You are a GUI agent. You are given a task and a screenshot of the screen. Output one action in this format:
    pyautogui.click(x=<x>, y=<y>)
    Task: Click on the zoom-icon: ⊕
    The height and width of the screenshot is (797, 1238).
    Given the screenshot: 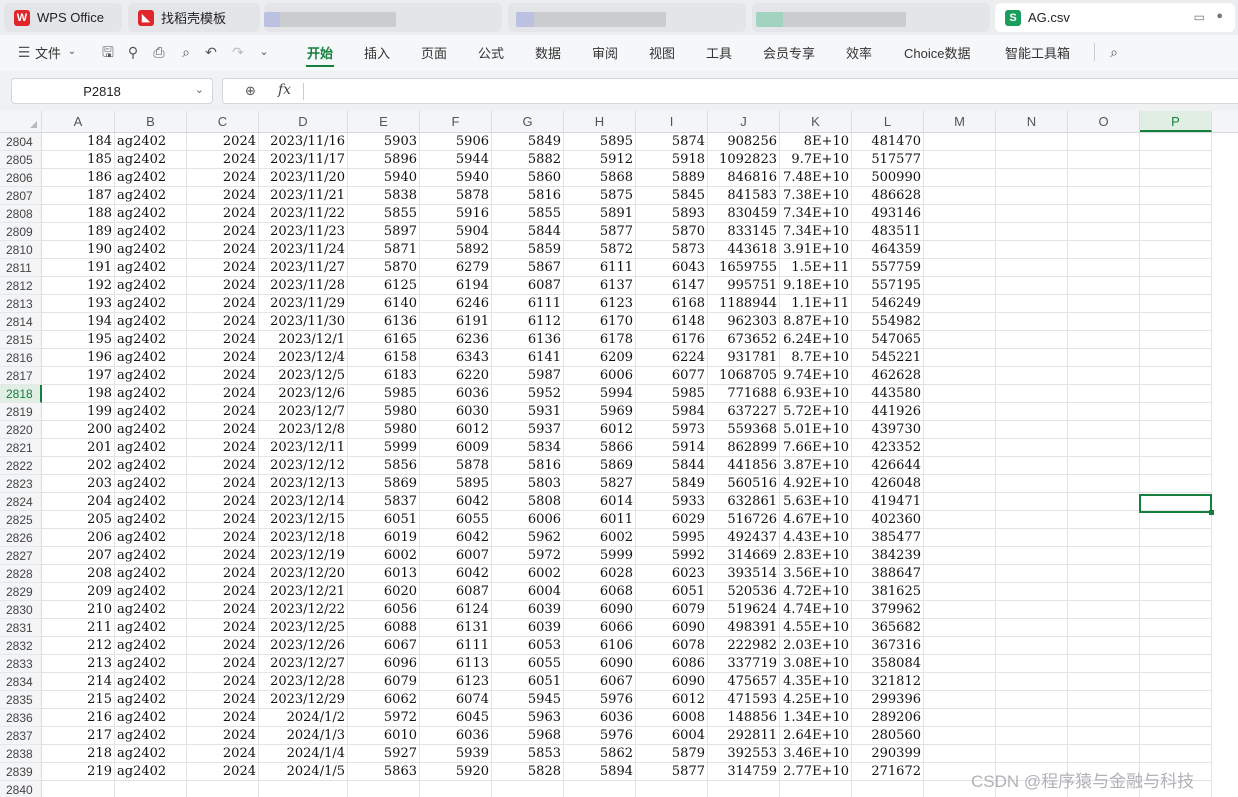 What is the action you would take?
    pyautogui.click(x=250, y=91)
    